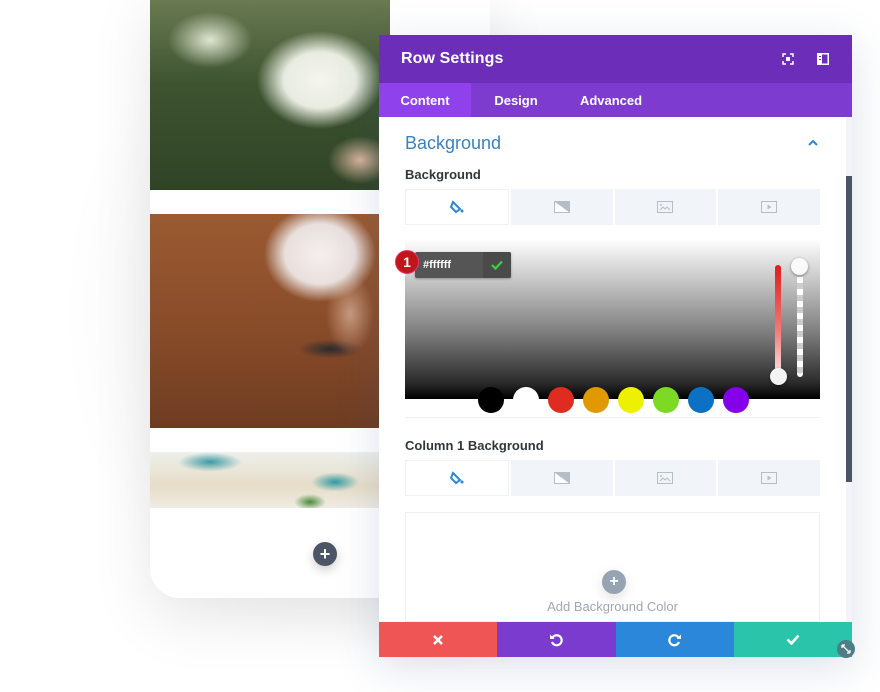  Describe the element at coordinates (516, 100) in the screenshot. I see `tab-design: Design` at that location.